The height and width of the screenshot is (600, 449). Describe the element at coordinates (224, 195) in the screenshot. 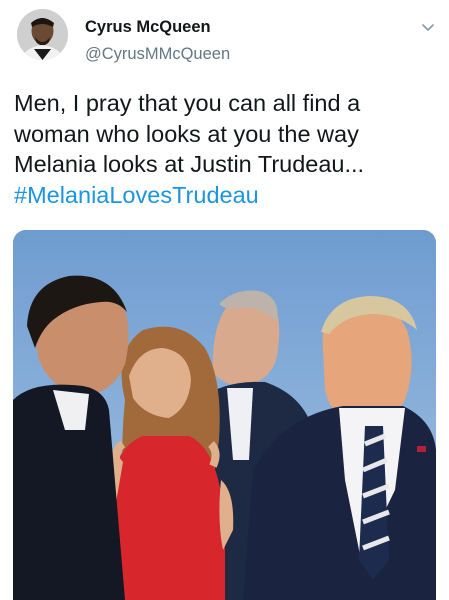

I see `hashtag-link: #MelaniaLovesTrudeau` at that location.